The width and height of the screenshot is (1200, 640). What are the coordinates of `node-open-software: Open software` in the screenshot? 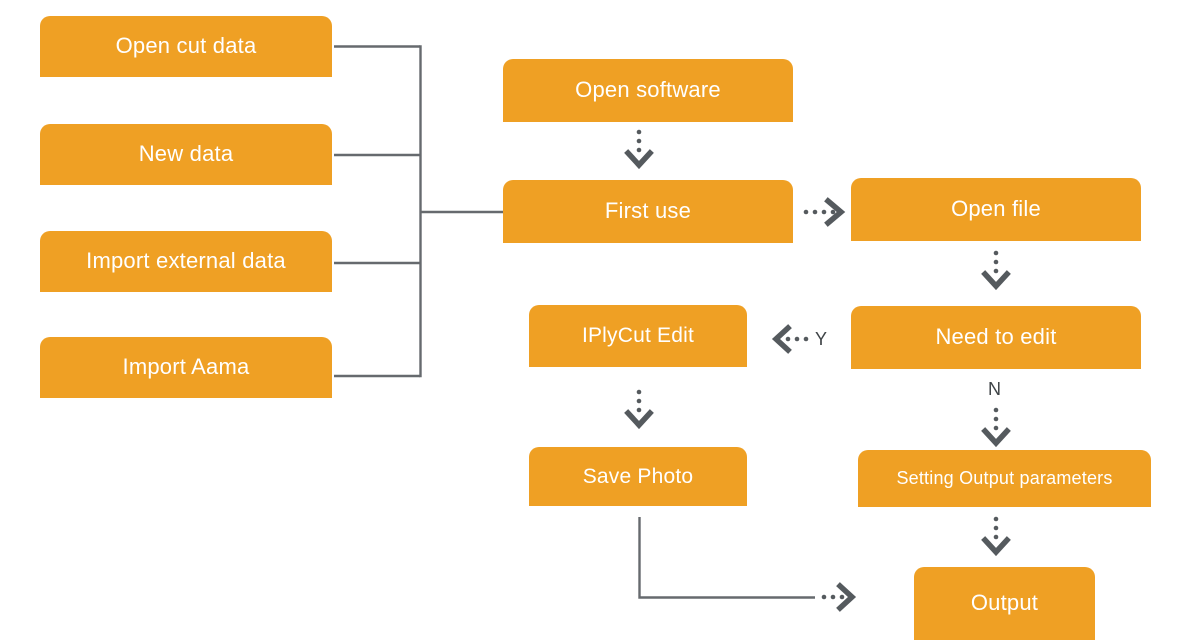 It's located at (648, 90).